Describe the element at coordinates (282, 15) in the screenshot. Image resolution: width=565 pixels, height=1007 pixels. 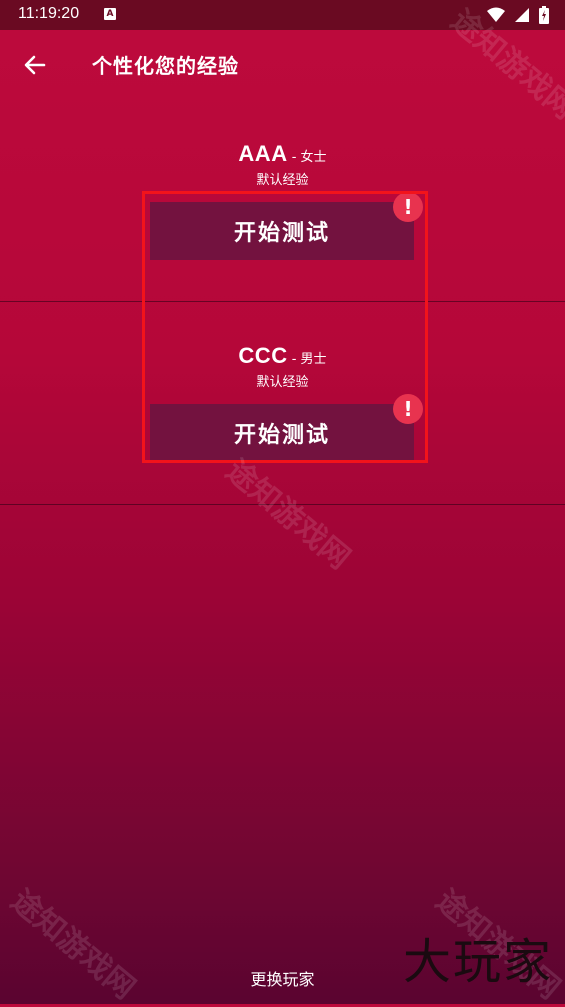
I see `status-bar: 11:19:20 A` at that location.